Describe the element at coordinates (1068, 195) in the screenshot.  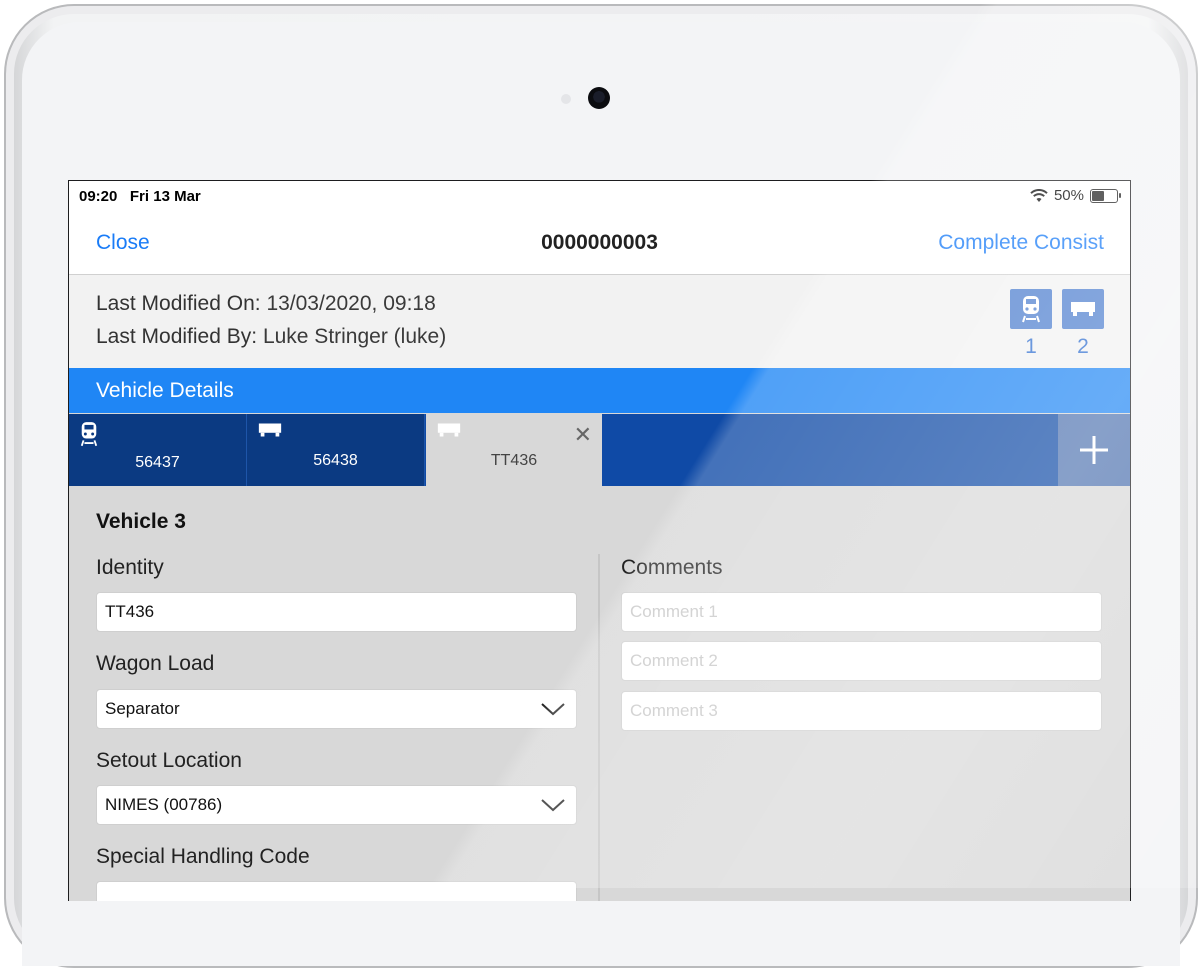
I see `battery-percent: 50%` at that location.